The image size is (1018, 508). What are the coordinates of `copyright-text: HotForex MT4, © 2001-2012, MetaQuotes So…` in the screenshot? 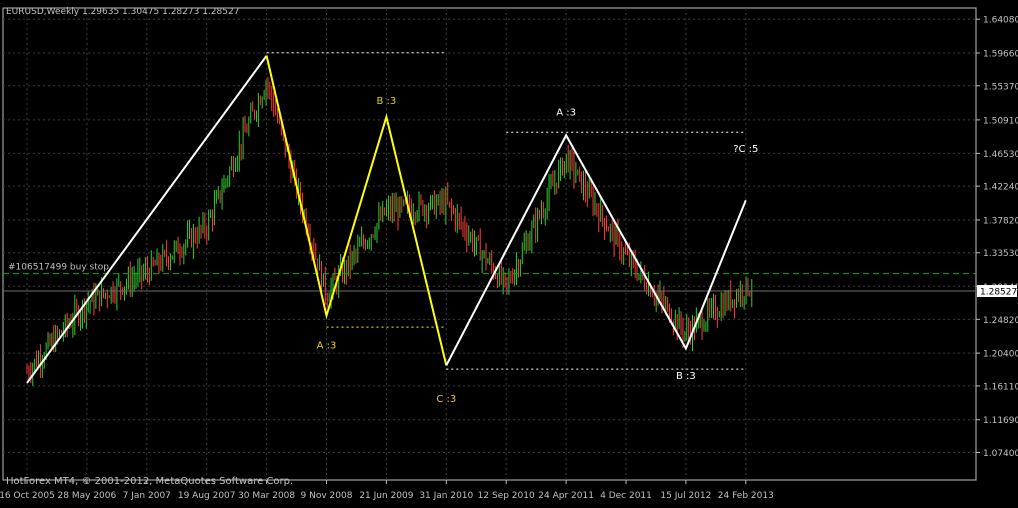 It's located at (149, 481).